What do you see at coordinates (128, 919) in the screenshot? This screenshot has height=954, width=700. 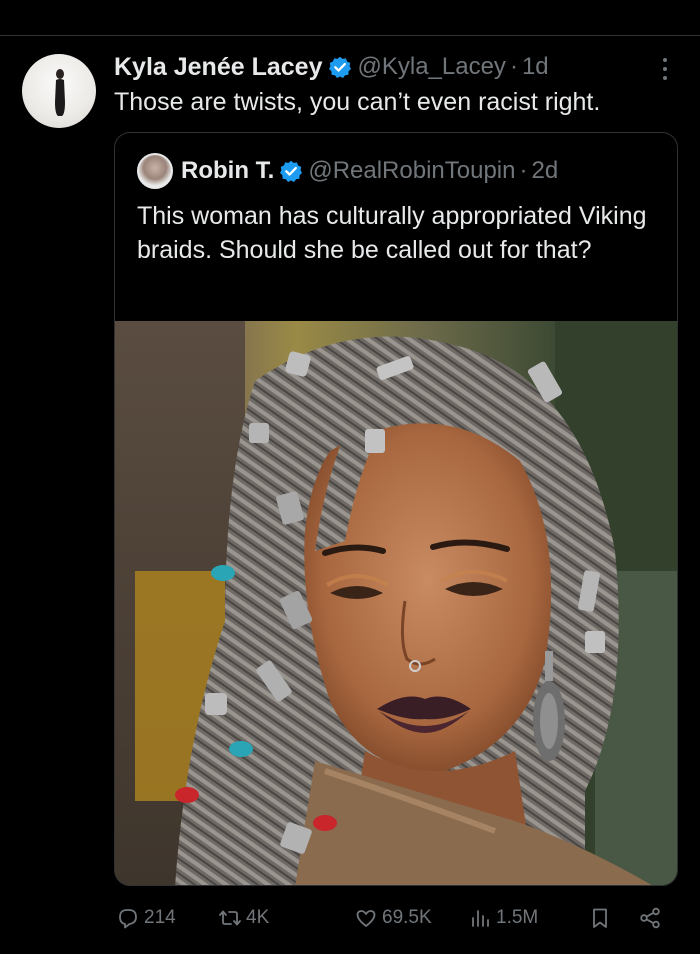 I see `reply-icon` at bounding box center [128, 919].